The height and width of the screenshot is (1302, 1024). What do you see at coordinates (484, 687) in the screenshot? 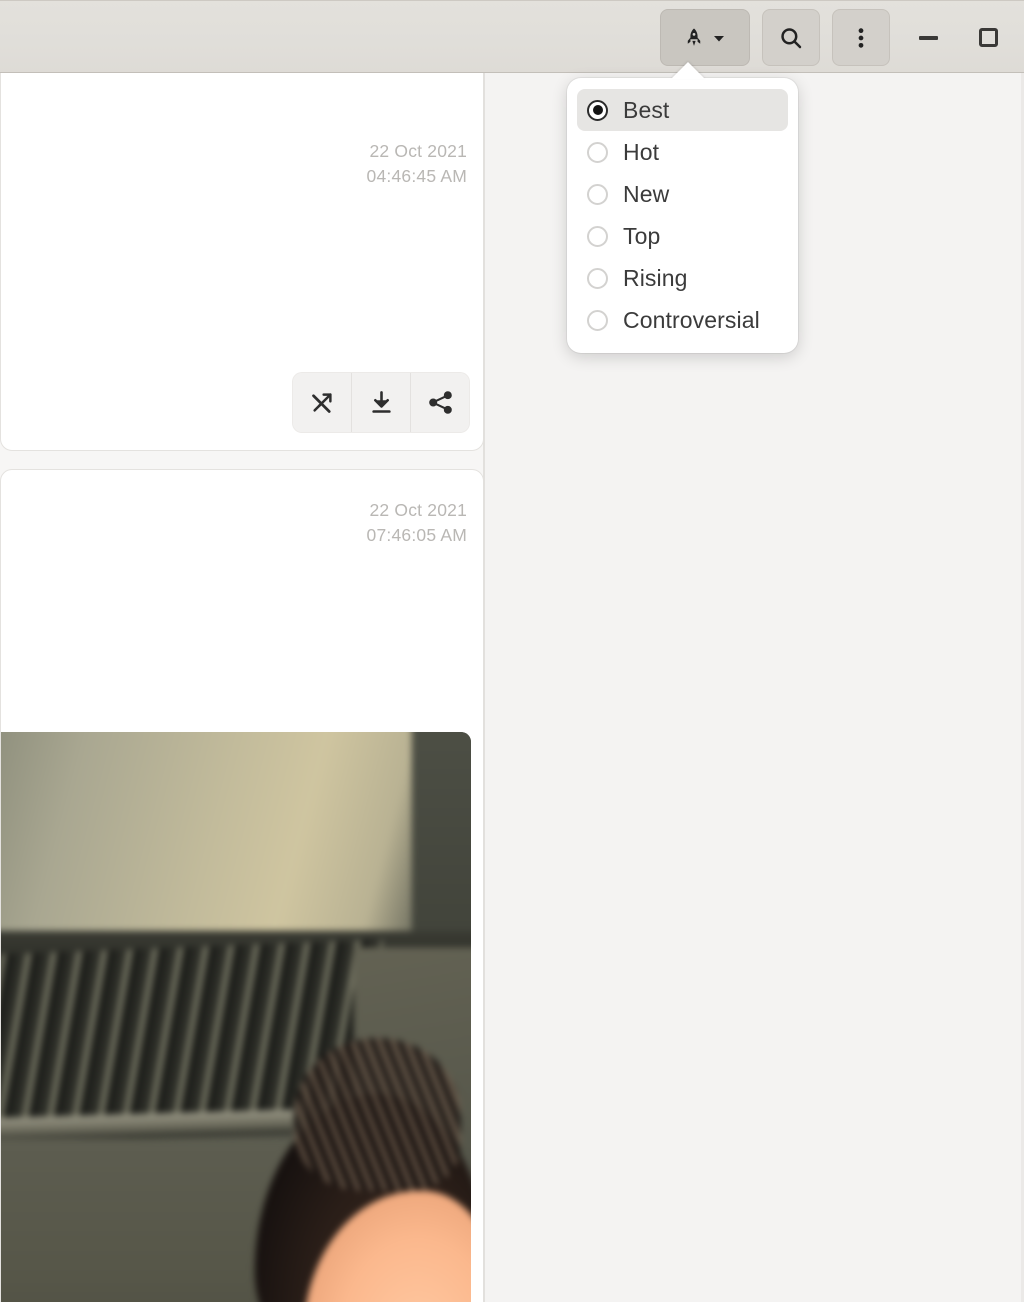
I see `pane-divider` at bounding box center [484, 687].